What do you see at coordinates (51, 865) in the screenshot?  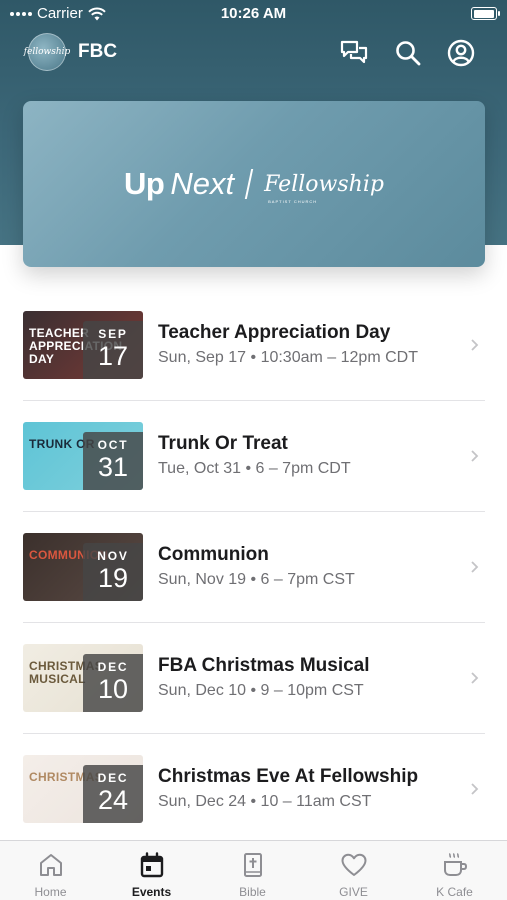 I see `home-icon` at bounding box center [51, 865].